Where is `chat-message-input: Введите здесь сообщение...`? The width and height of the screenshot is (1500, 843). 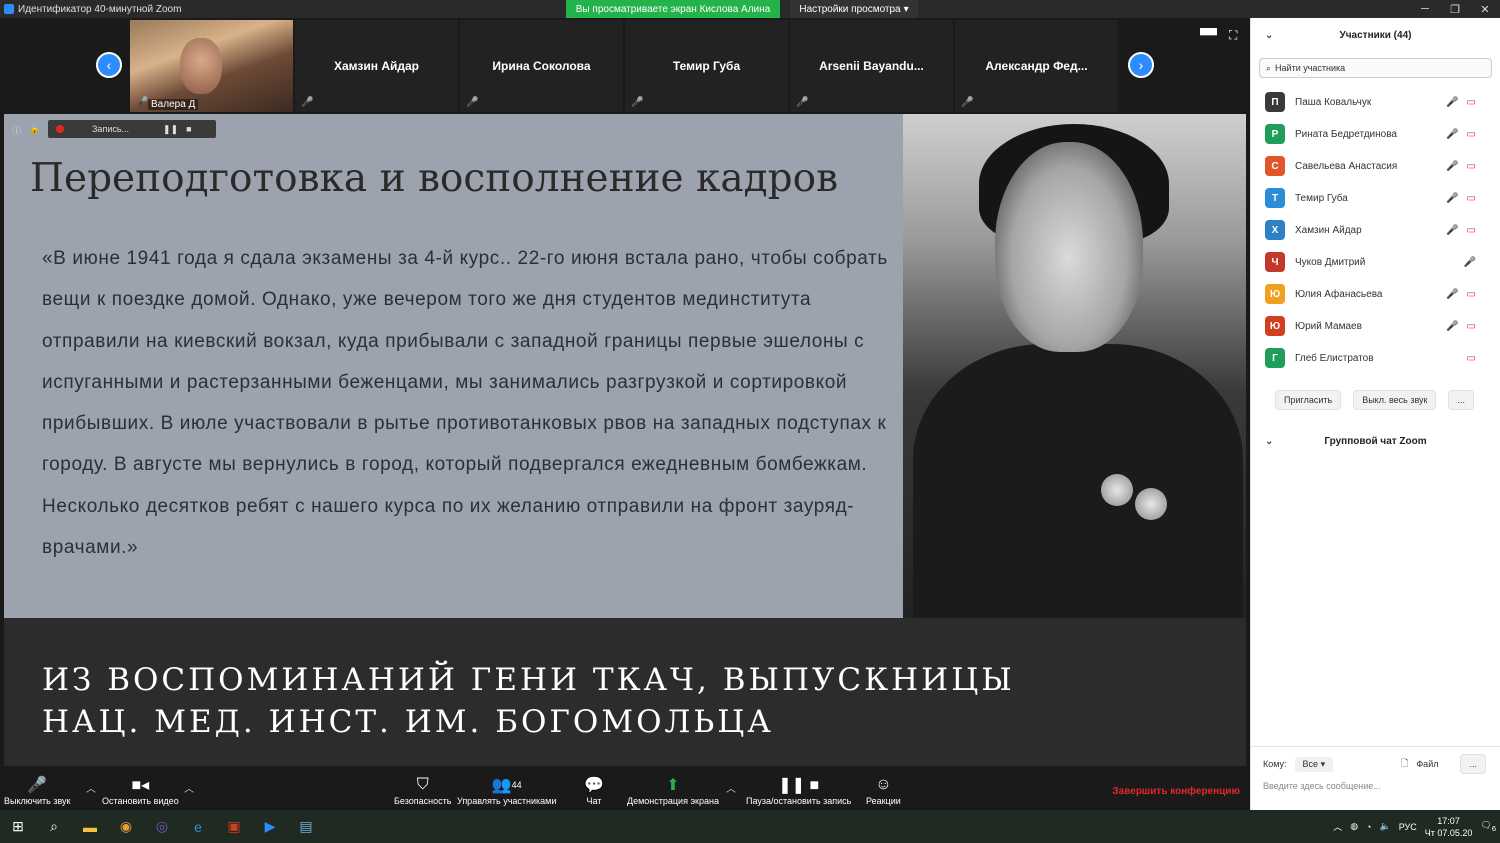
chat-message-input: Введите здесь сообщение... is located at coordinates (1375, 786).